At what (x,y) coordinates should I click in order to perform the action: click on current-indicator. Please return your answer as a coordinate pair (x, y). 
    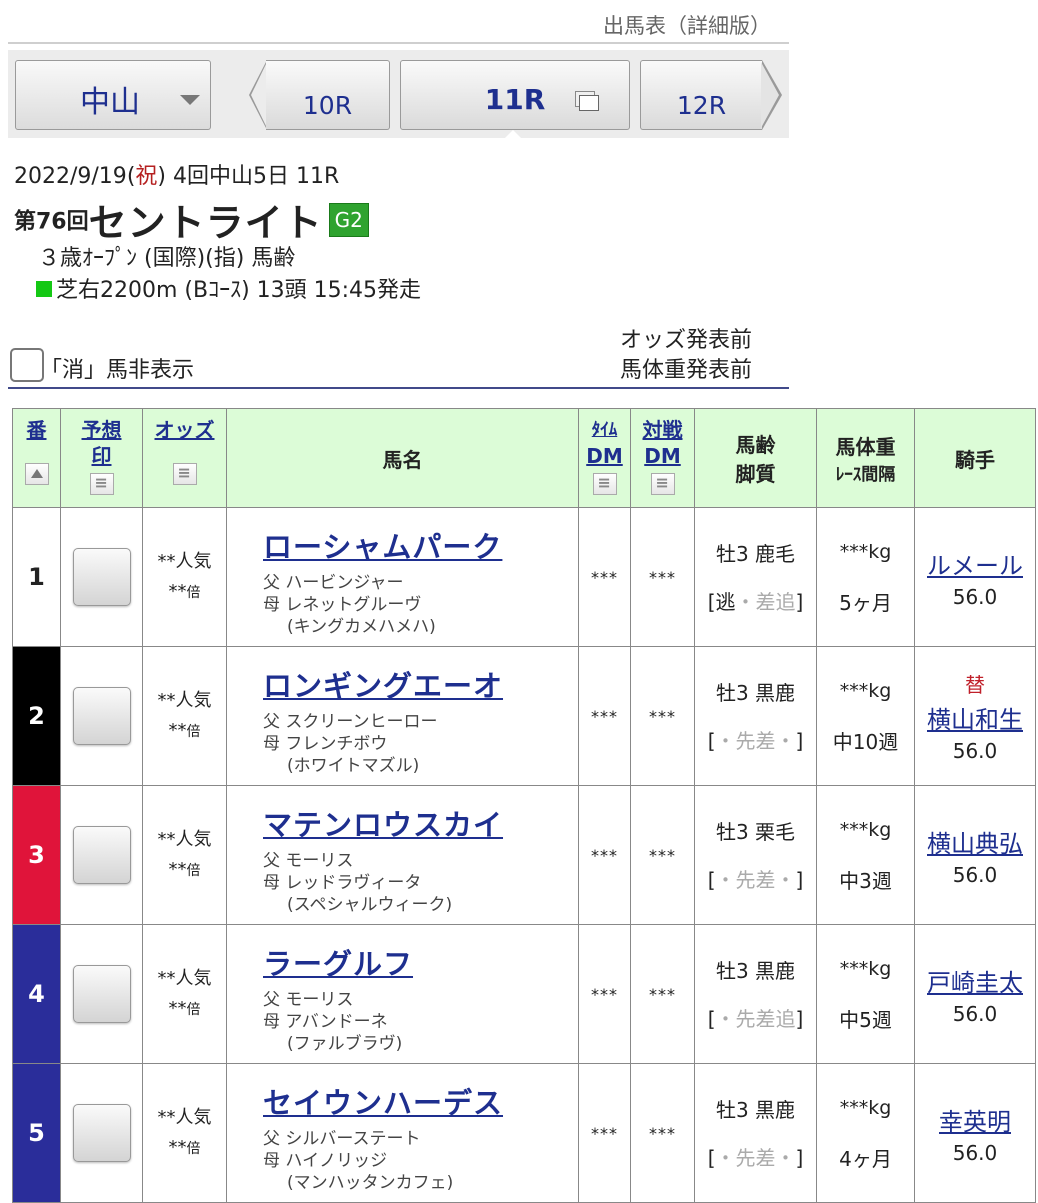
    Looking at the image, I should click on (513, 134).